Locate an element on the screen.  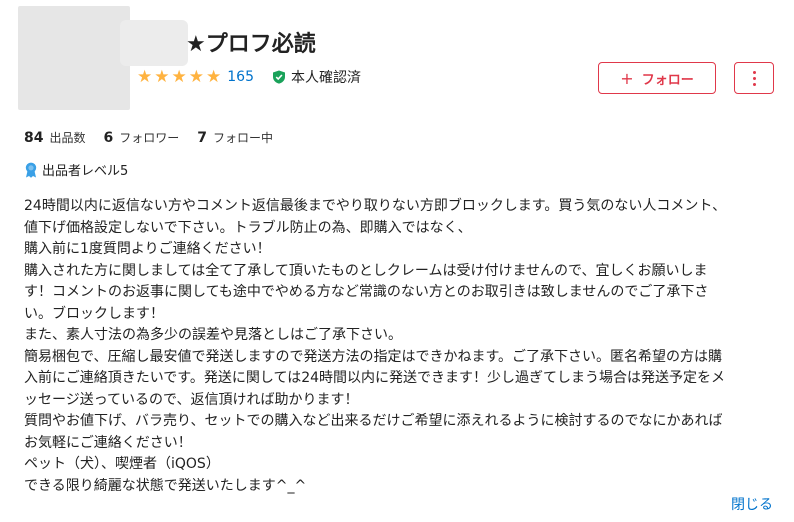
rating-count-link: 165 is located at coordinates (240, 77).